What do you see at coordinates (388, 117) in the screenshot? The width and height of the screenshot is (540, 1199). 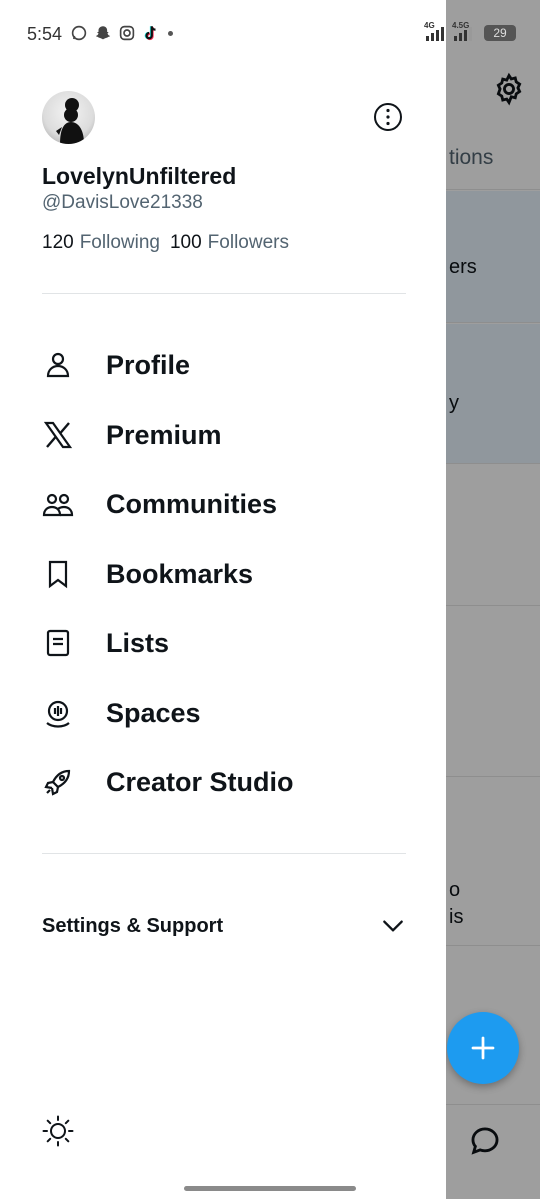 I see `more-options-icon` at bounding box center [388, 117].